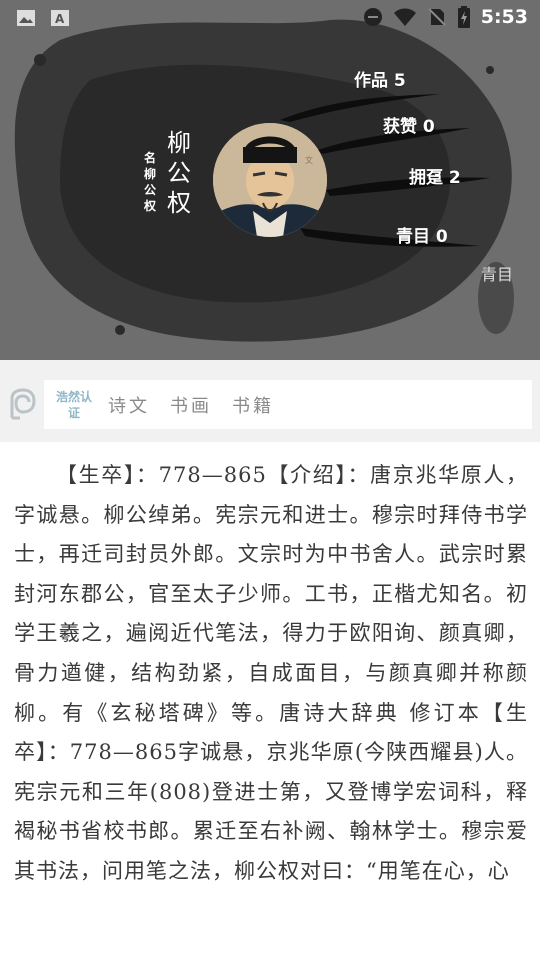 Image resolution: width=540 pixels, height=960 pixels. I want to click on stat-favor-value: 0, so click(441, 237).